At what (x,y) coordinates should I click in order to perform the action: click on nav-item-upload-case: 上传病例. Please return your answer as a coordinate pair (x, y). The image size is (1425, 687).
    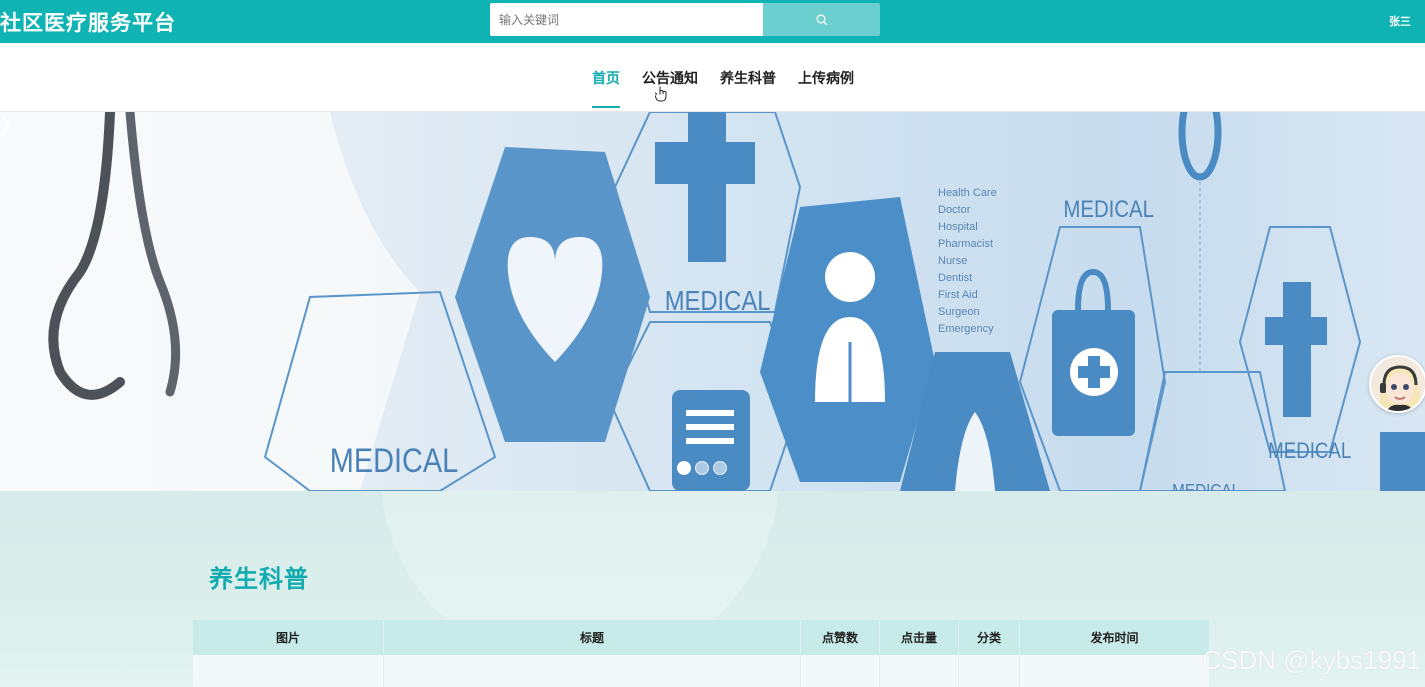
    Looking at the image, I should click on (826, 77).